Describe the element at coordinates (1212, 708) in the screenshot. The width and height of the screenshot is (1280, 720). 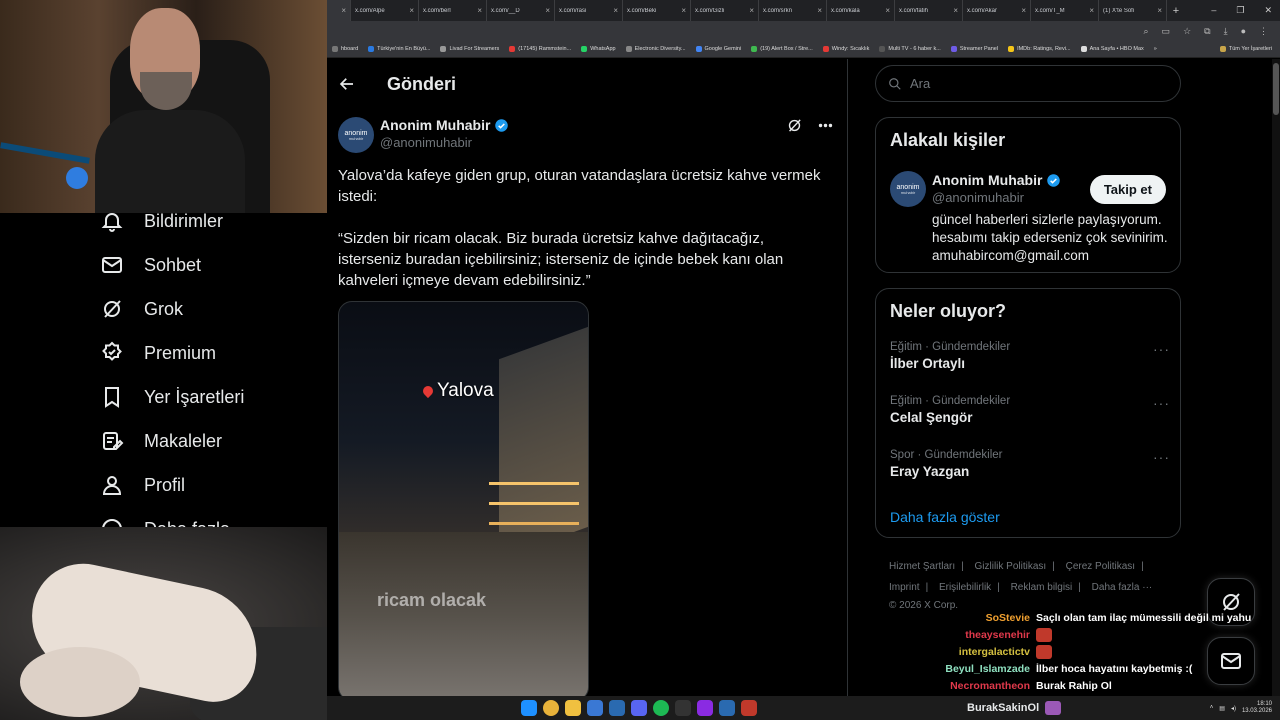
I see `tray-arrow-icon: ˄` at that location.